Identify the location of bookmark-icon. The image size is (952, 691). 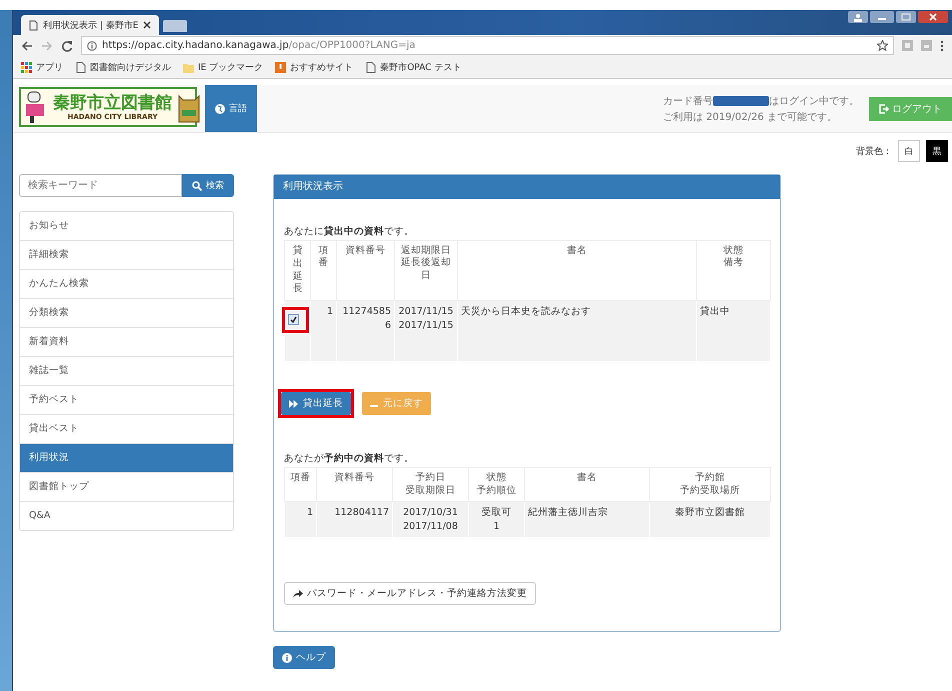
(280, 67).